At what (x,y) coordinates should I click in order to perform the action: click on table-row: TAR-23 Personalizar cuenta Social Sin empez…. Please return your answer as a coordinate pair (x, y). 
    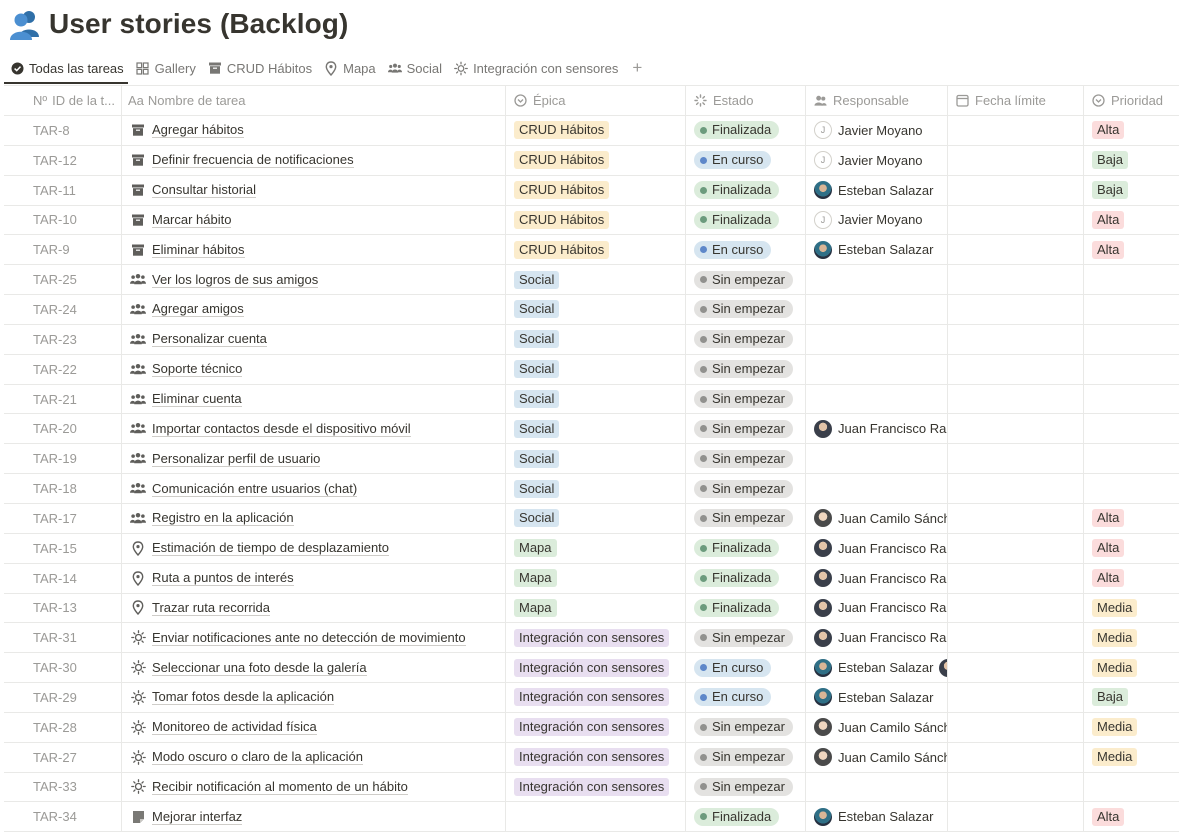
    Looking at the image, I should click on (591, 339).